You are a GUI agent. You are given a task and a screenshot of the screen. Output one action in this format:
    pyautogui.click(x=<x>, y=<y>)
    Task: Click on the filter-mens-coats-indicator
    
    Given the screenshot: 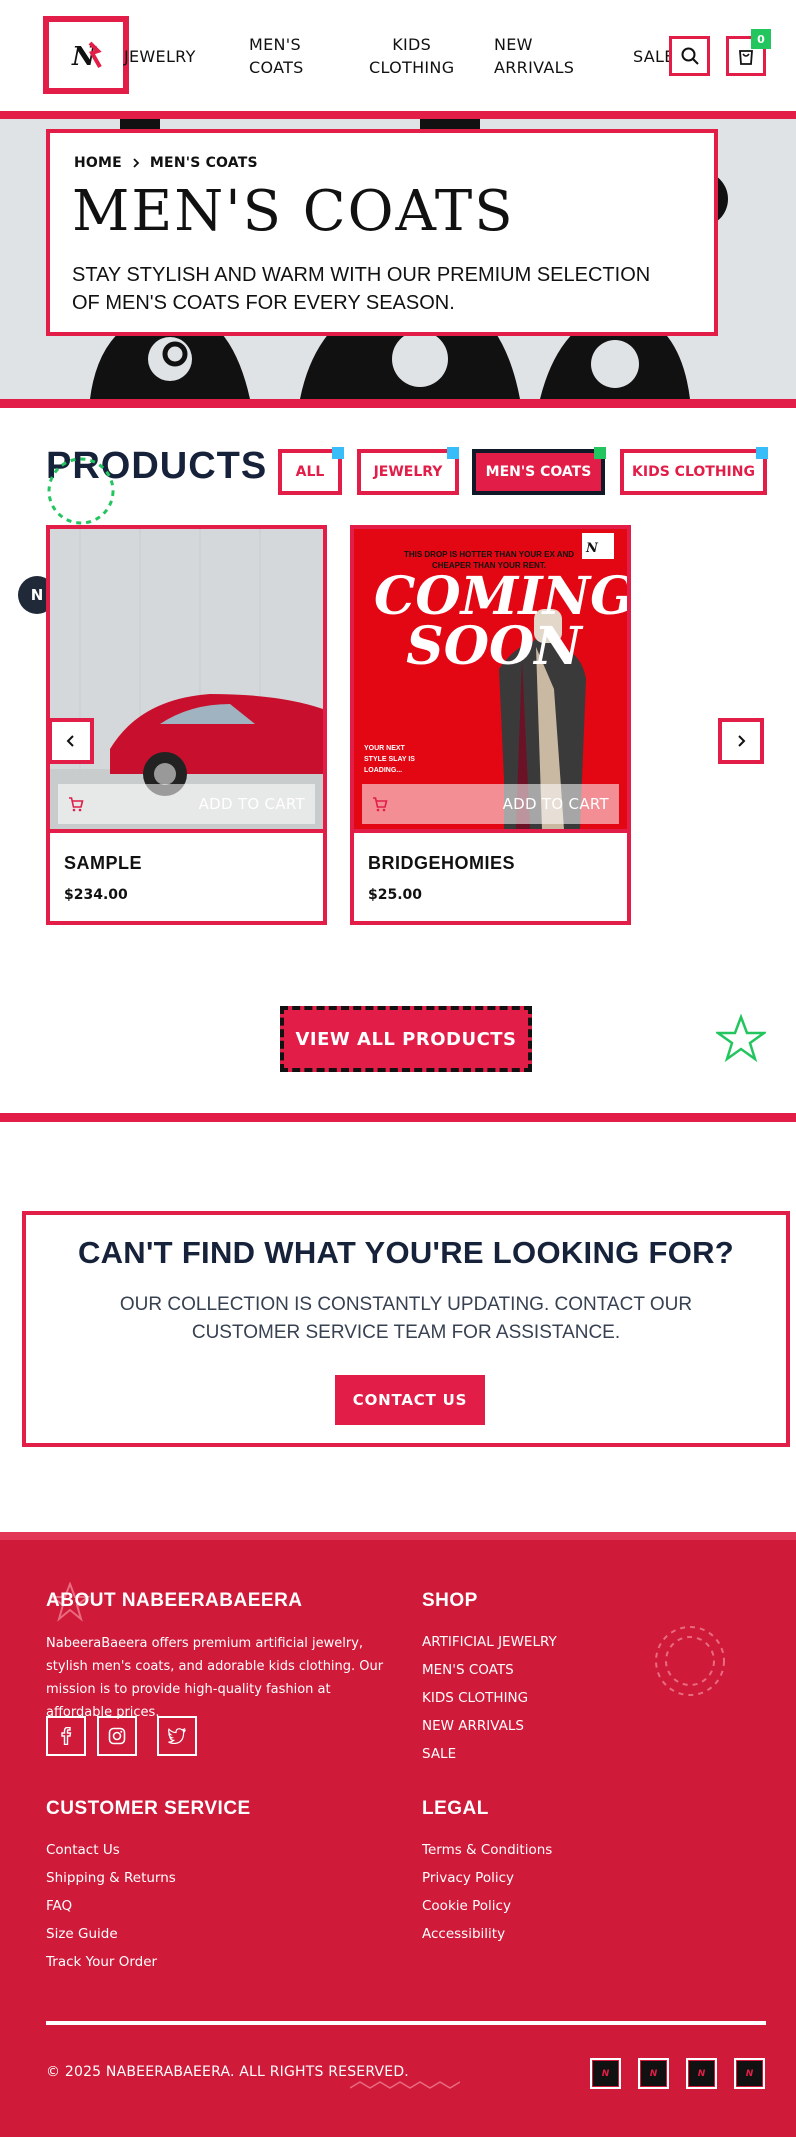 What is the action you would take?
    pyautogui.click(x=600, y=453)
    